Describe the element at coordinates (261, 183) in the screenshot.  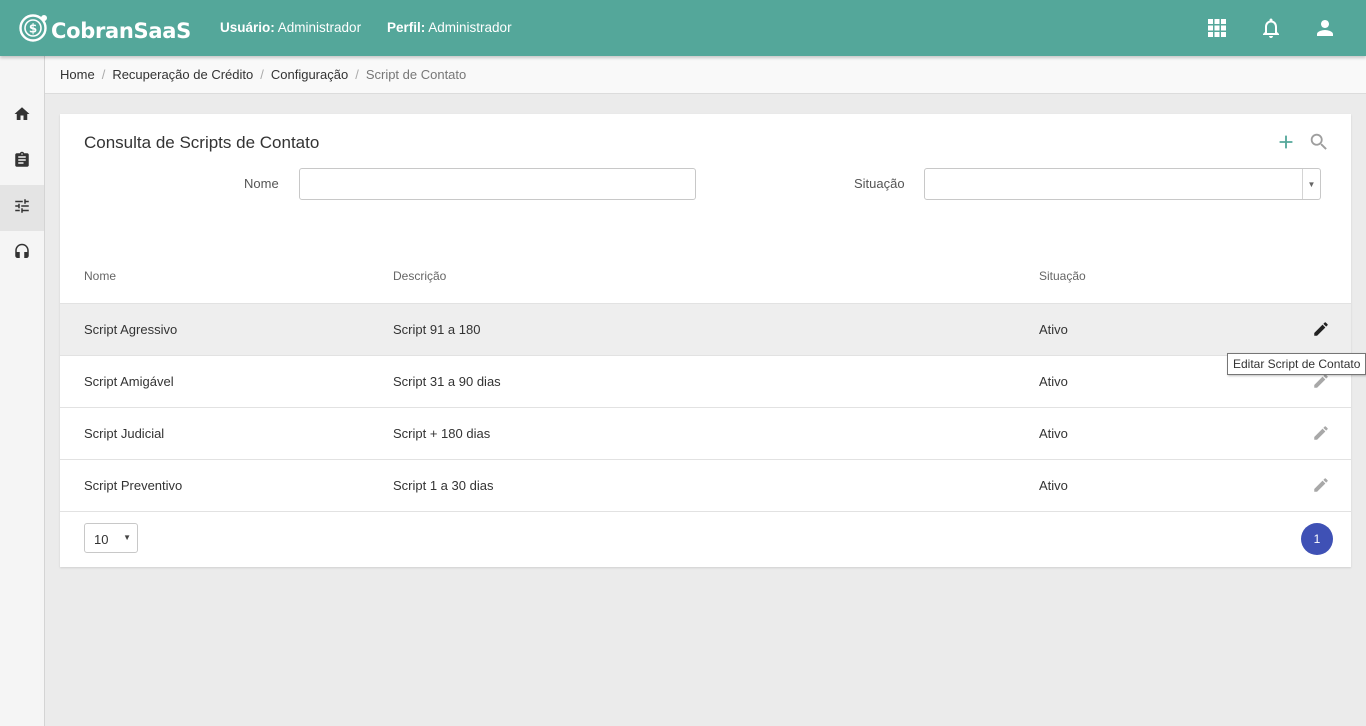
I see `nome-label: Nome` at that location.